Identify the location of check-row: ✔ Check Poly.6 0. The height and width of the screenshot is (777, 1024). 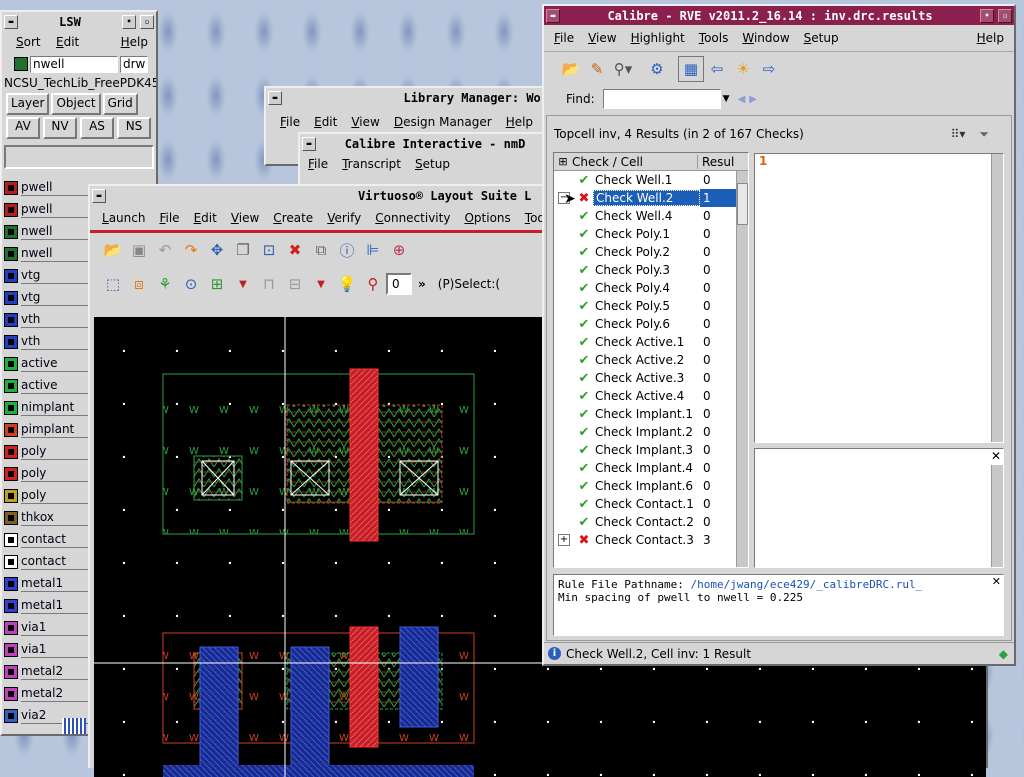
(651, 324).